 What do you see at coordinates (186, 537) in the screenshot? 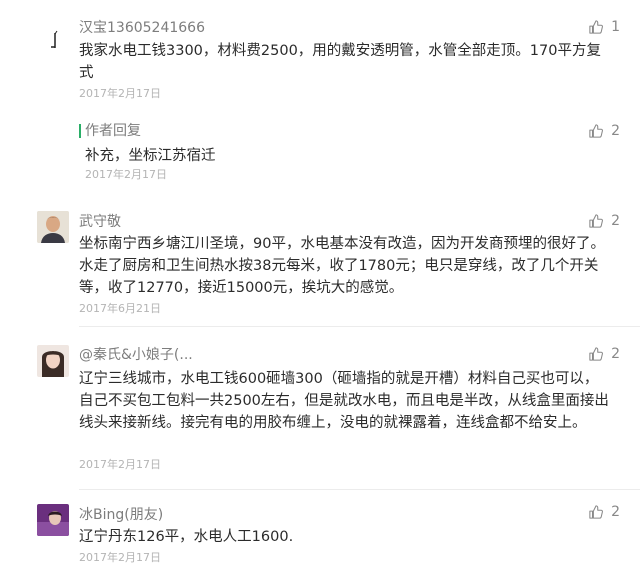
I see `comment-text: 辽宁丹东126平，水电人工1600.` at bounding box center [186, 537].